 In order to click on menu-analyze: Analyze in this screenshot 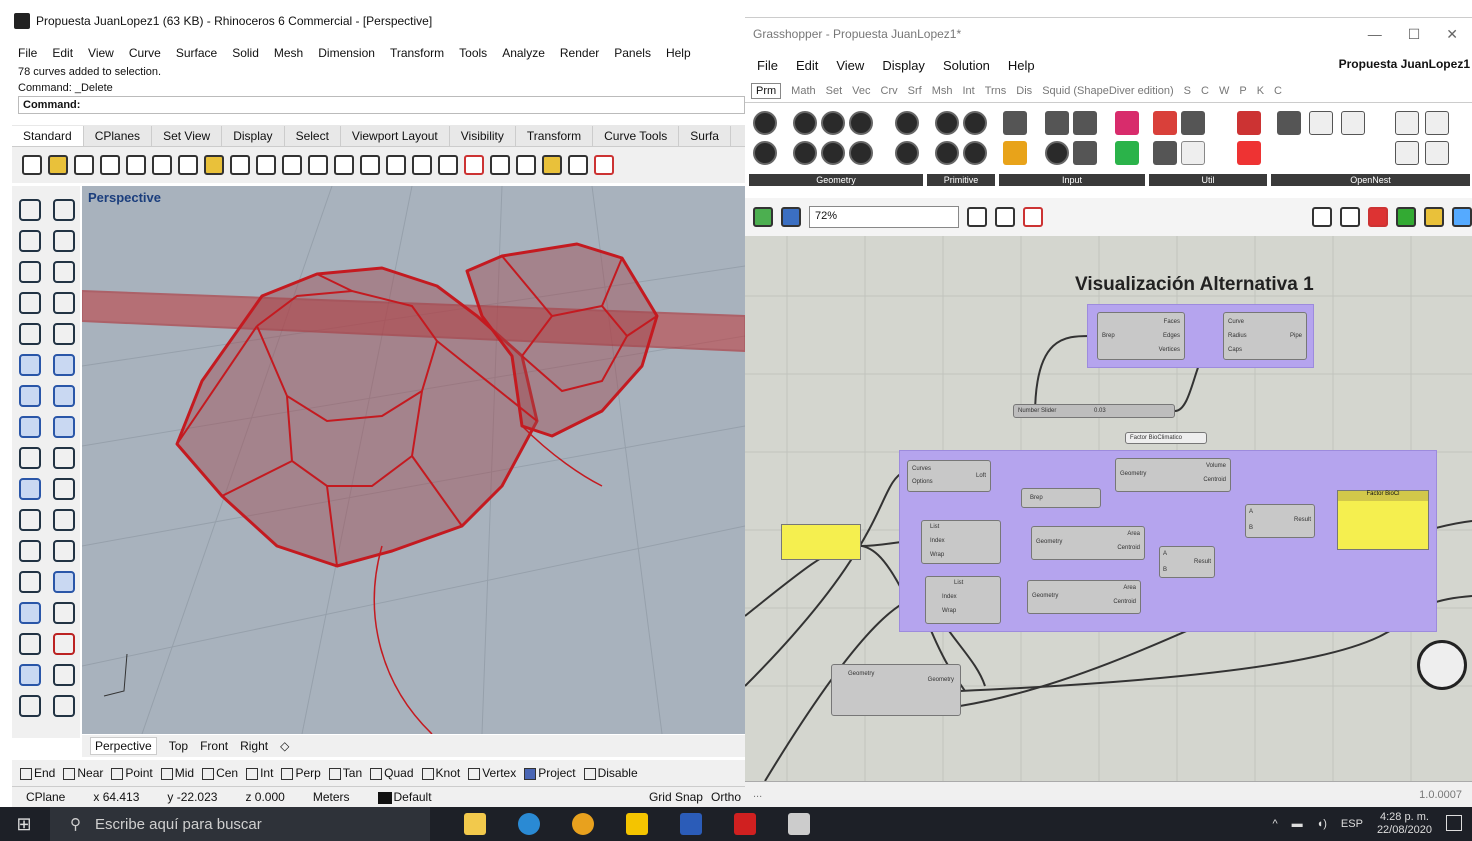, I will do `click(523, 53)`.